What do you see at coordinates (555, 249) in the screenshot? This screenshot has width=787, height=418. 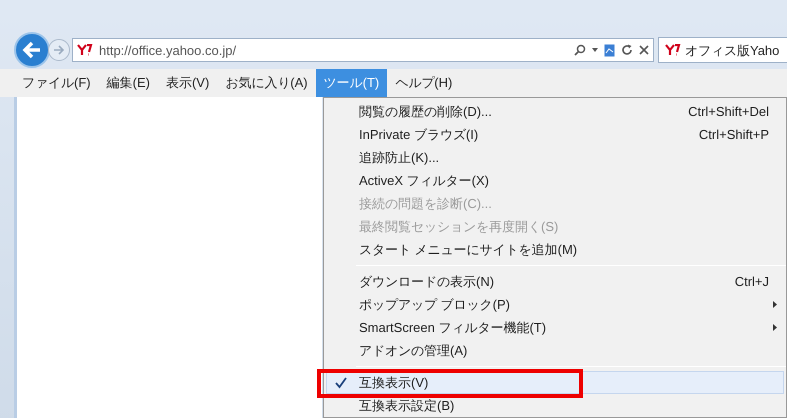 I see `menu-item: スタート メニューにサイトを追加(M)` at bounding box center [555, 249].